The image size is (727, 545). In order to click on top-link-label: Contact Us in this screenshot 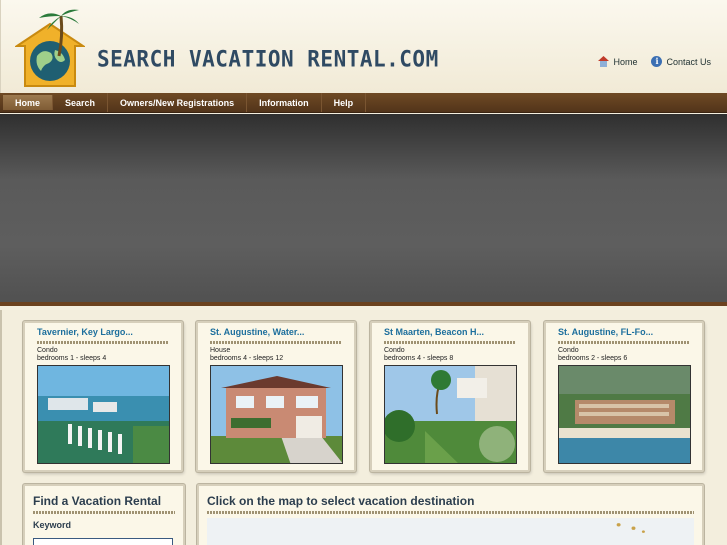, I will do `click(688, 61)`.